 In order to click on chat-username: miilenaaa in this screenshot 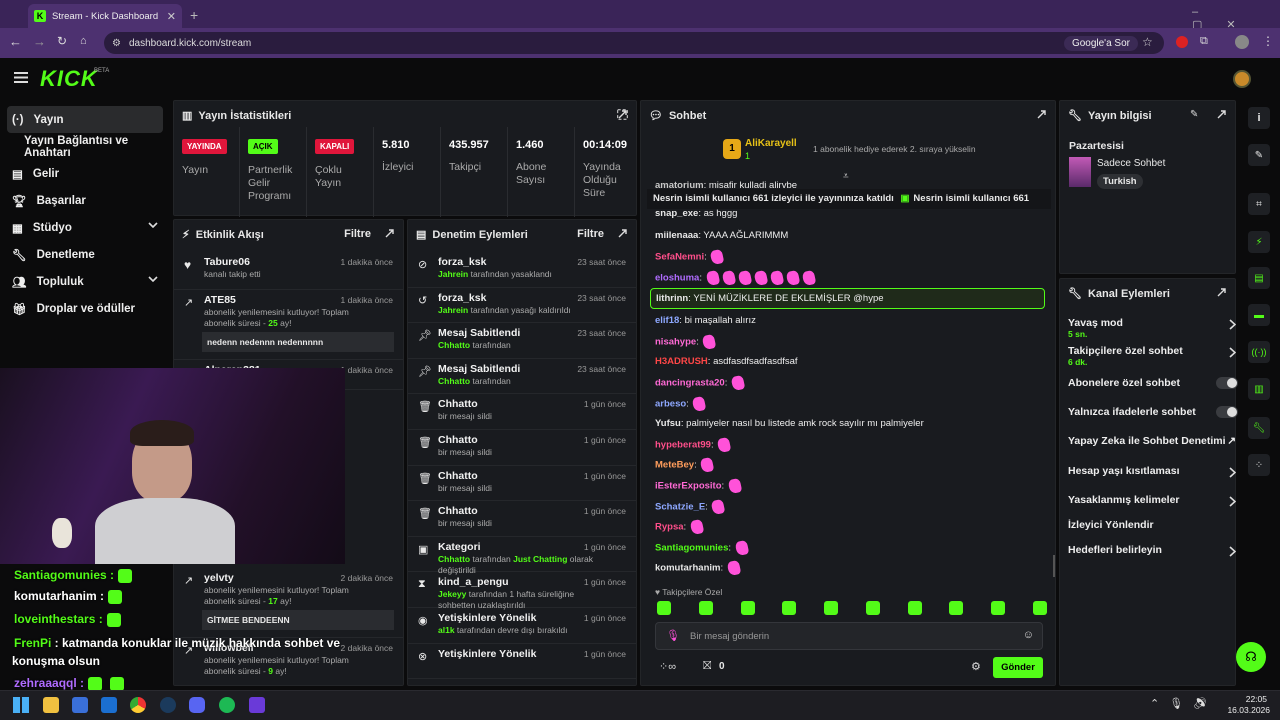, I will do `click(676, 235)`.